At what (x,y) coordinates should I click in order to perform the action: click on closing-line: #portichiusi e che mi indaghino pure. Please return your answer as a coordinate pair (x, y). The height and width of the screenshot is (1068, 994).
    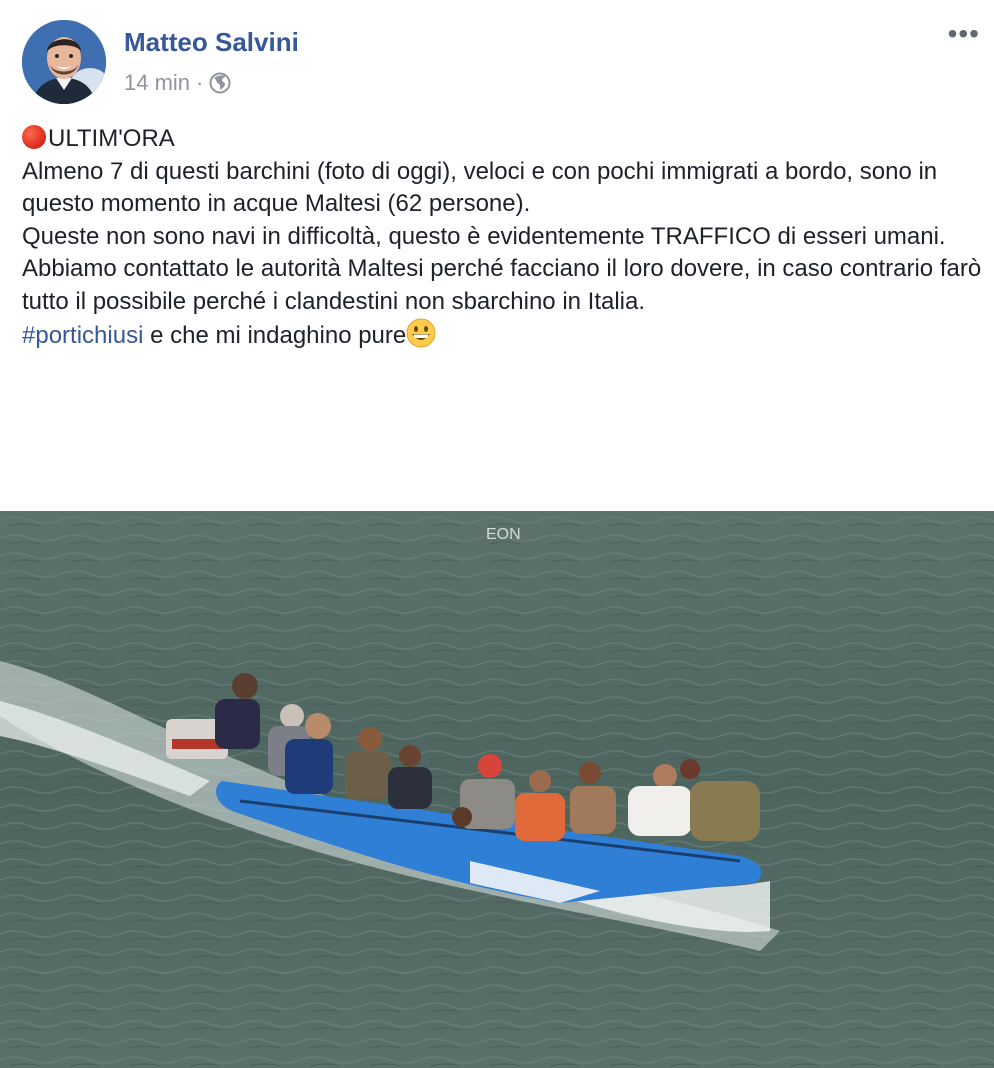
    Looking at the image, I should click on (502, 335).